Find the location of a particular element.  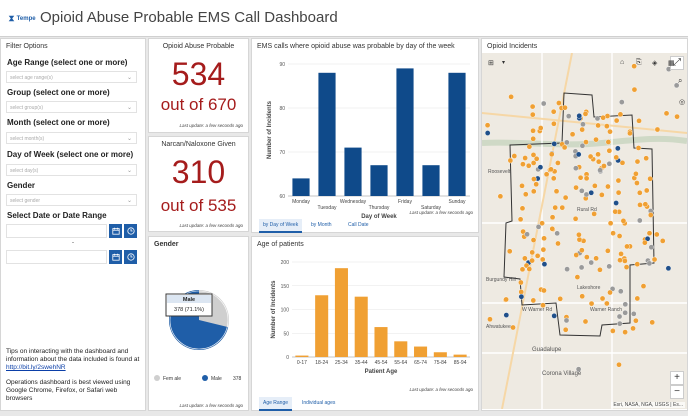

start-time-button is located at coordinates (130, 231).